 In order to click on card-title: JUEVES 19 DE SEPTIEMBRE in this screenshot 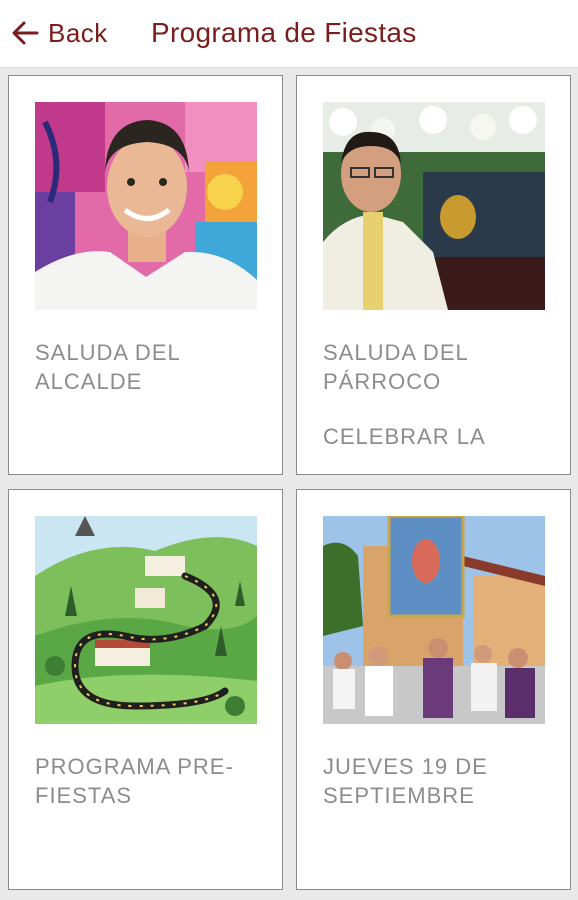, I will do `click(405, 781)`.